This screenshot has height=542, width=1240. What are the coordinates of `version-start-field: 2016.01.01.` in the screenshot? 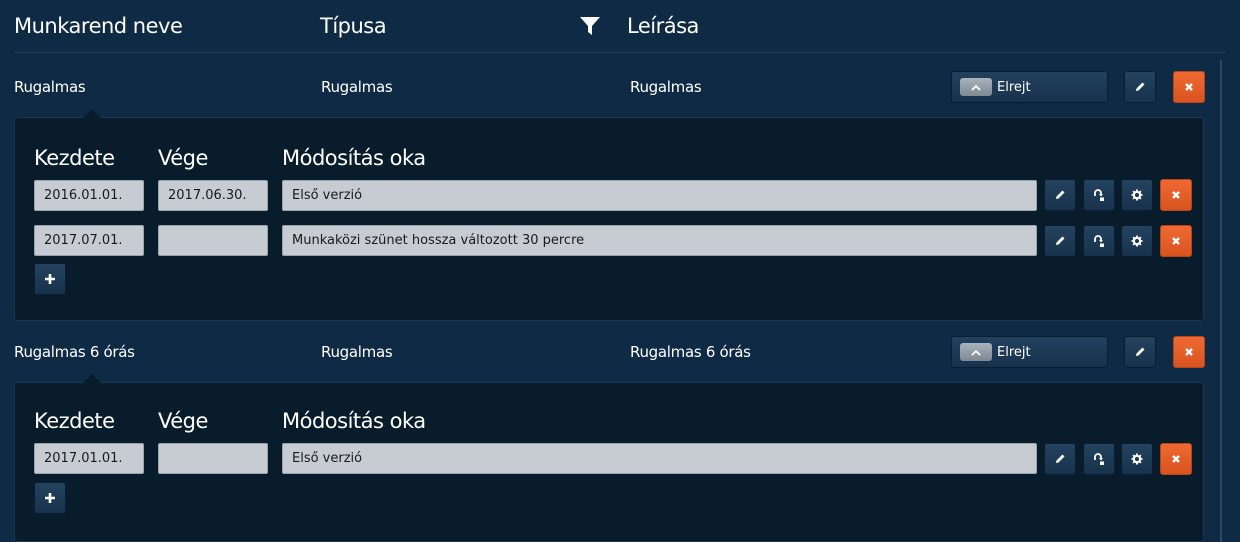 It's located at (89, 195).